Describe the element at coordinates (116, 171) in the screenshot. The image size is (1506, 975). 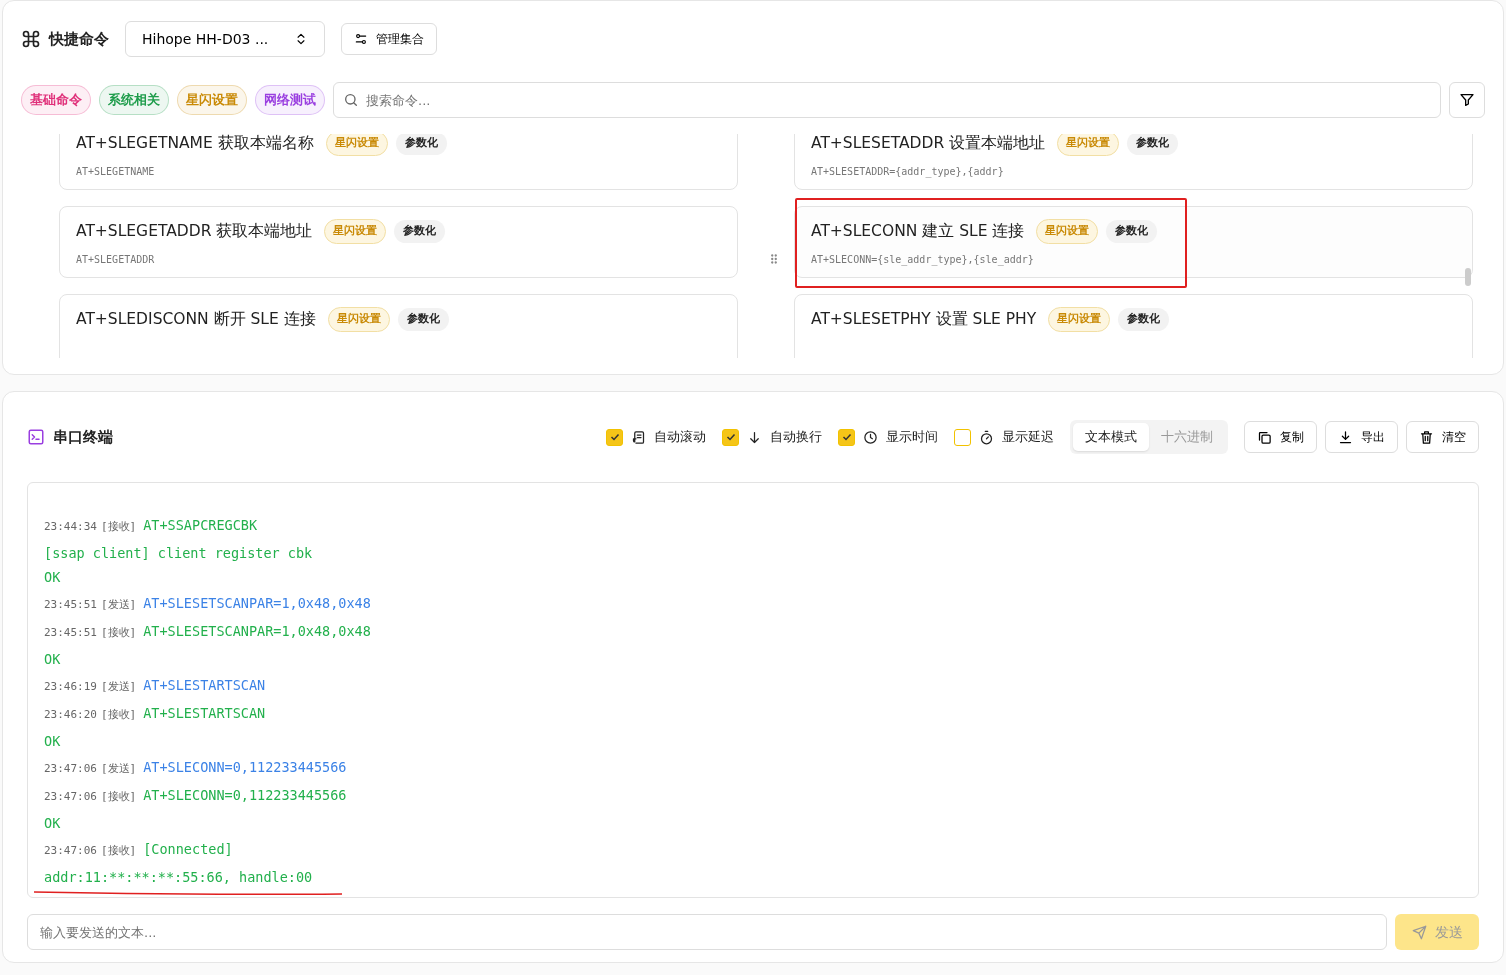
I see `command-code: AT+SLEGETNAME` at that location.